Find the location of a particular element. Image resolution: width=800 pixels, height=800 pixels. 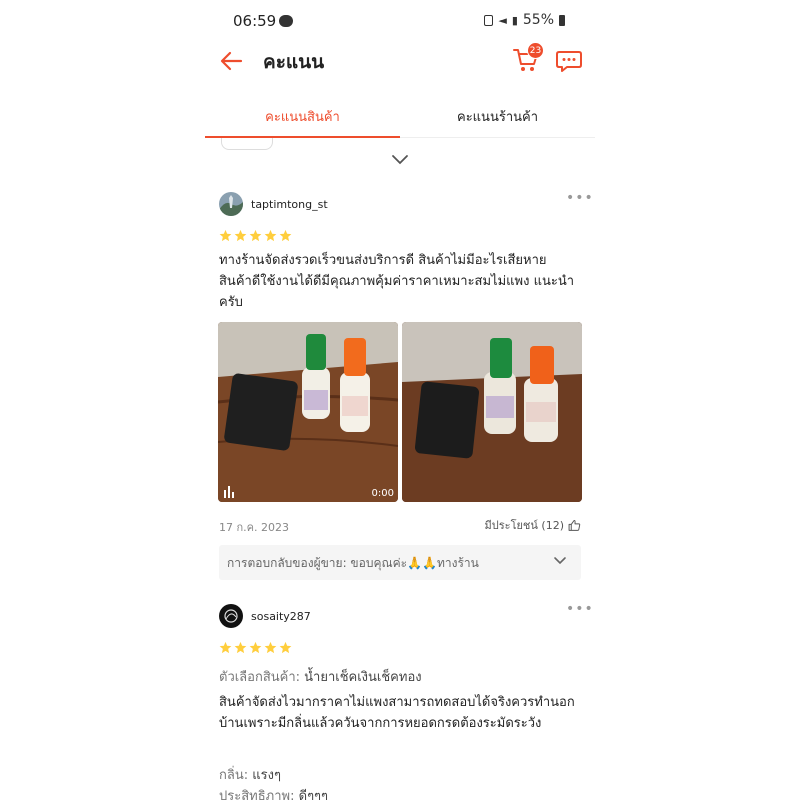

product-variant: ตัวเลือกสินค้า: น้ำยาเช็คเงินเช็คทอง is located at coordinates (320, 676).